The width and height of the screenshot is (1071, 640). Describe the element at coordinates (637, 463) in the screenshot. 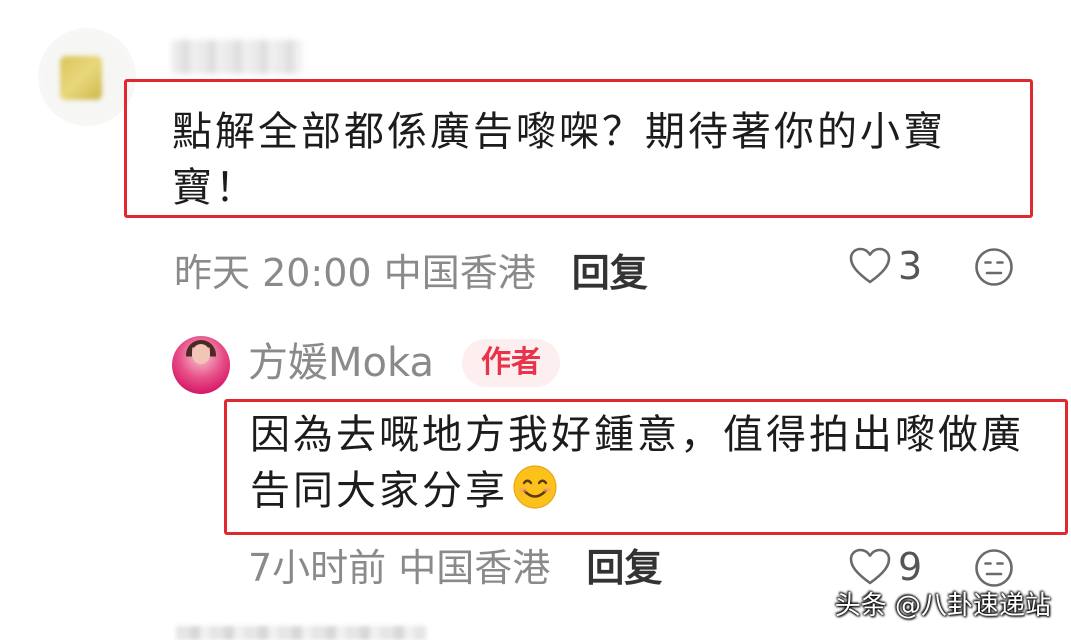

I see `reply-text-content: 因為去嘅地方我好鍾意，值得拍出嚟做廣告同大家分享` at that location.